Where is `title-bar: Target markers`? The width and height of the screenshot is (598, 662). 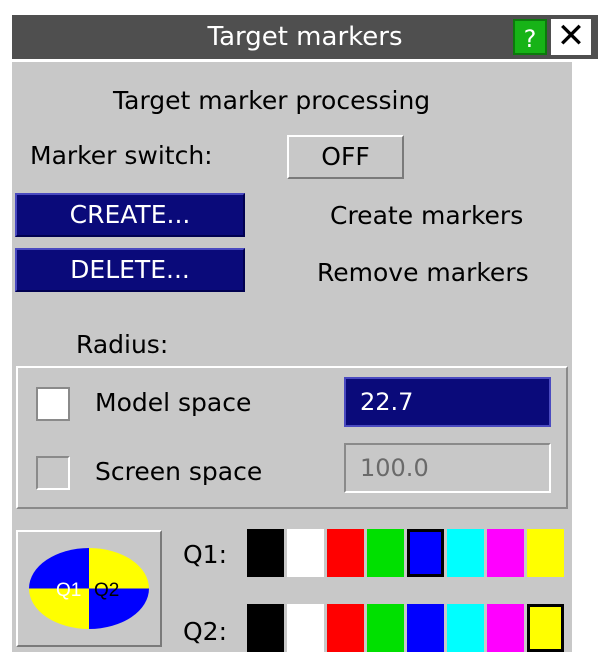
title-bar: Target markers is located at coordinates (305, 37).